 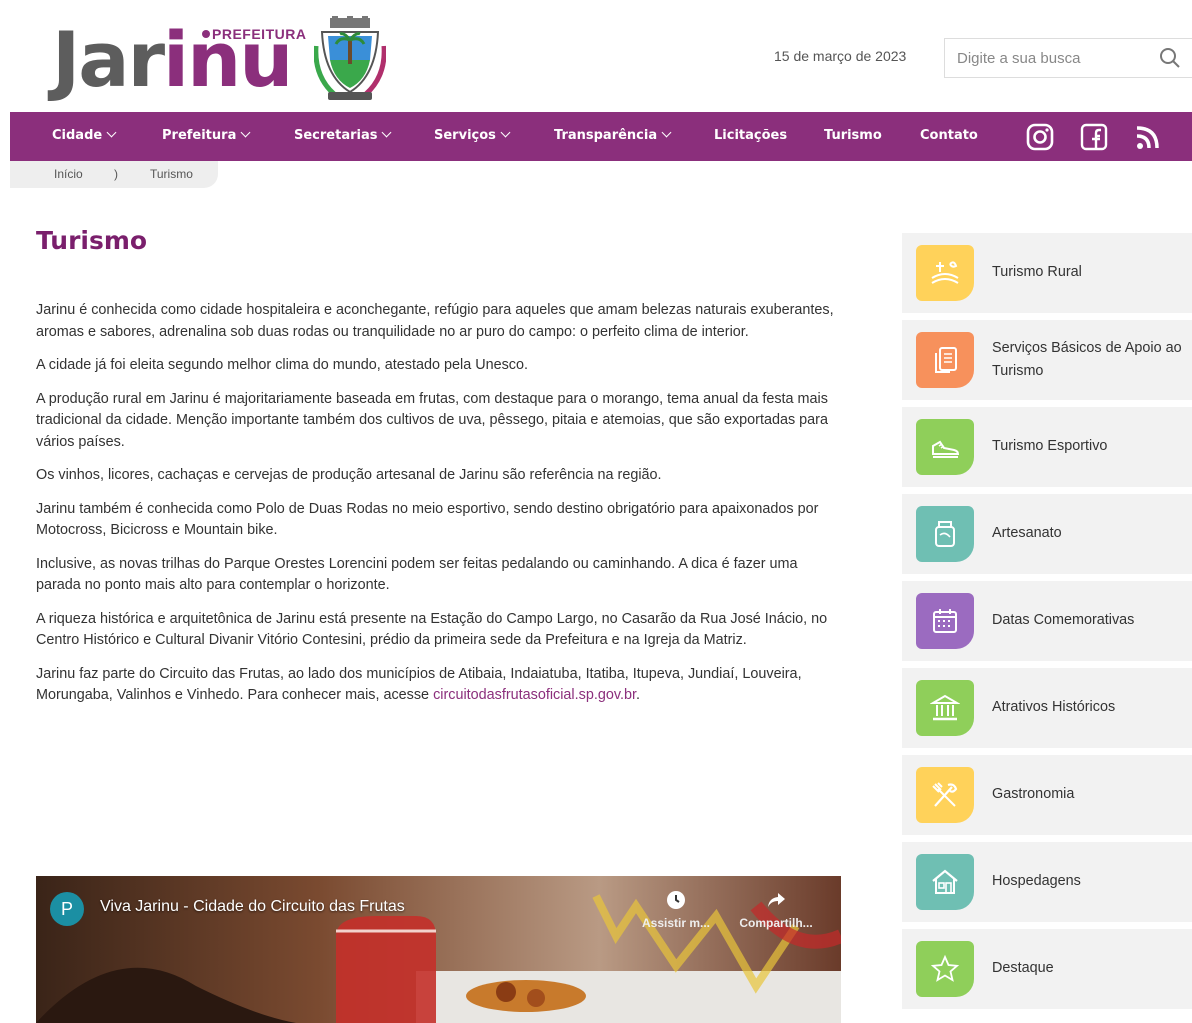 I want to click on nav-item-label: Licitações, so click(x=751, y=135).